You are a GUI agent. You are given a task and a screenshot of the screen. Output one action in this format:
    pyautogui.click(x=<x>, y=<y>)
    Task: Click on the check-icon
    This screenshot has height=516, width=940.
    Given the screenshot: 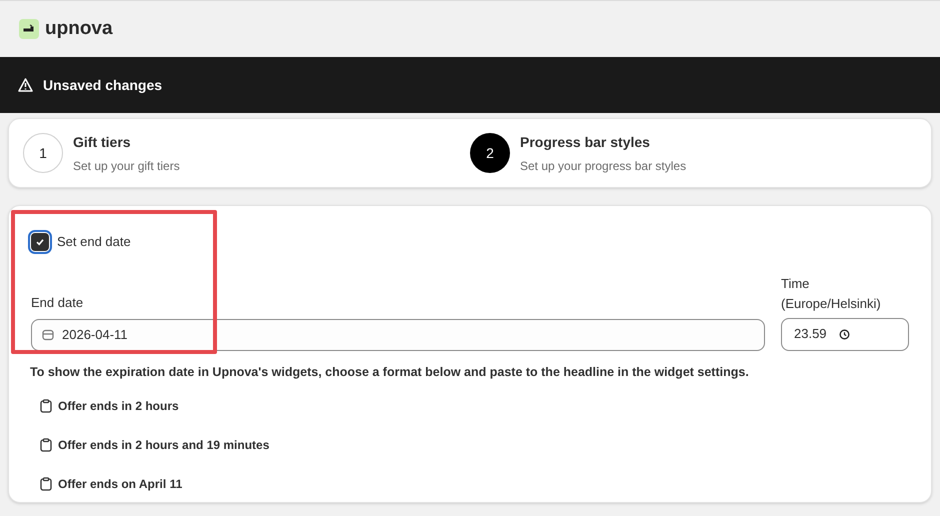 What is the action you would take?
    pyautogui.click(x=40, y=241)
    